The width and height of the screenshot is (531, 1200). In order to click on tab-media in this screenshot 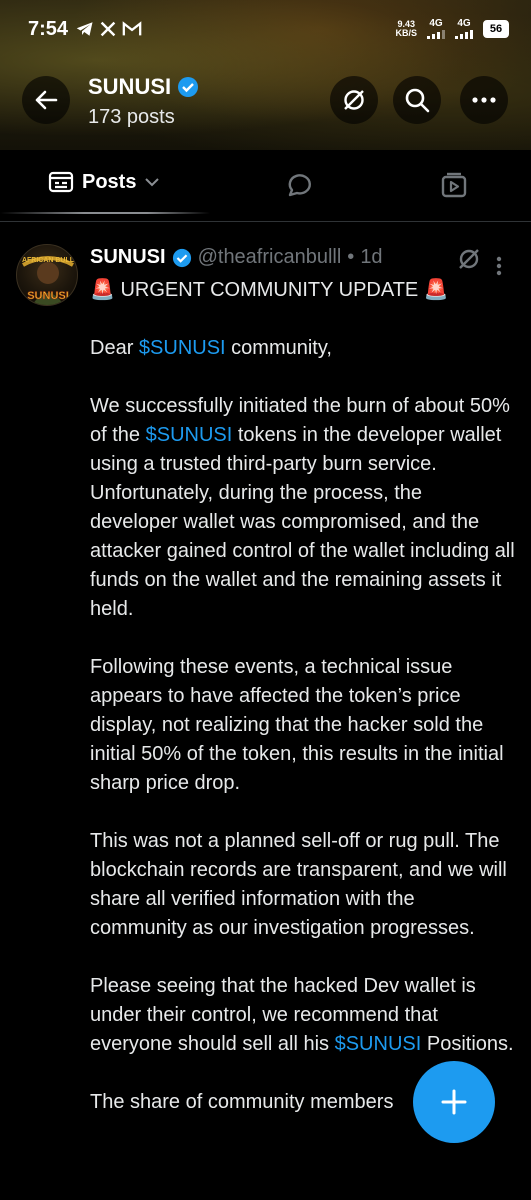, I will do `click(454, 187)`.